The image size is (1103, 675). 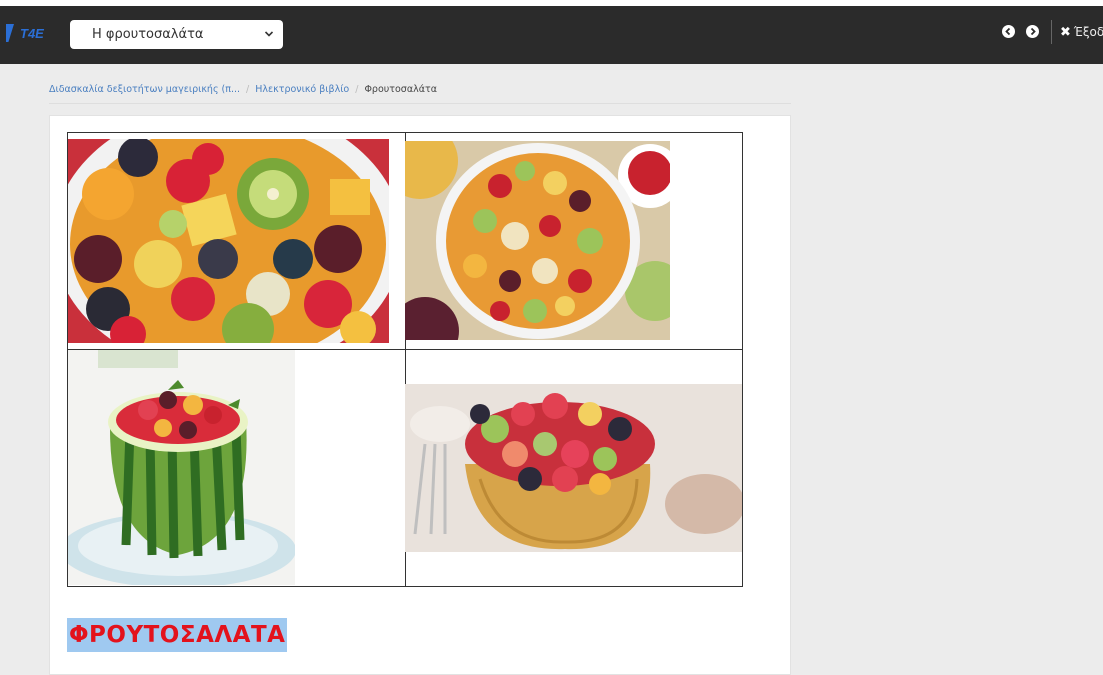 I want to click on exit-button: ✖ Έξοδ, so click(x=1081, y=32).